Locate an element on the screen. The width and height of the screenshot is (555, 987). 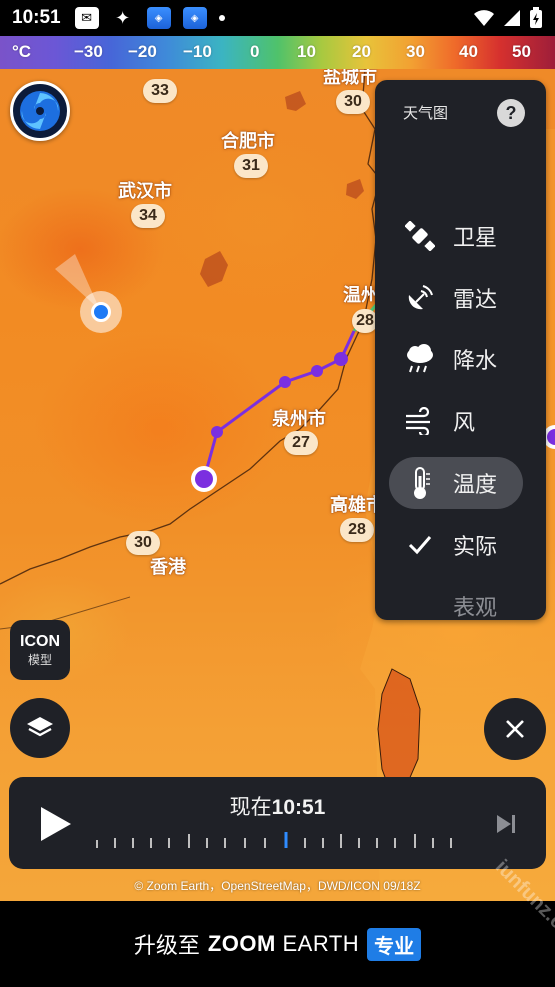
zoom-earth-logo-button is located at coordinates (40, 111).